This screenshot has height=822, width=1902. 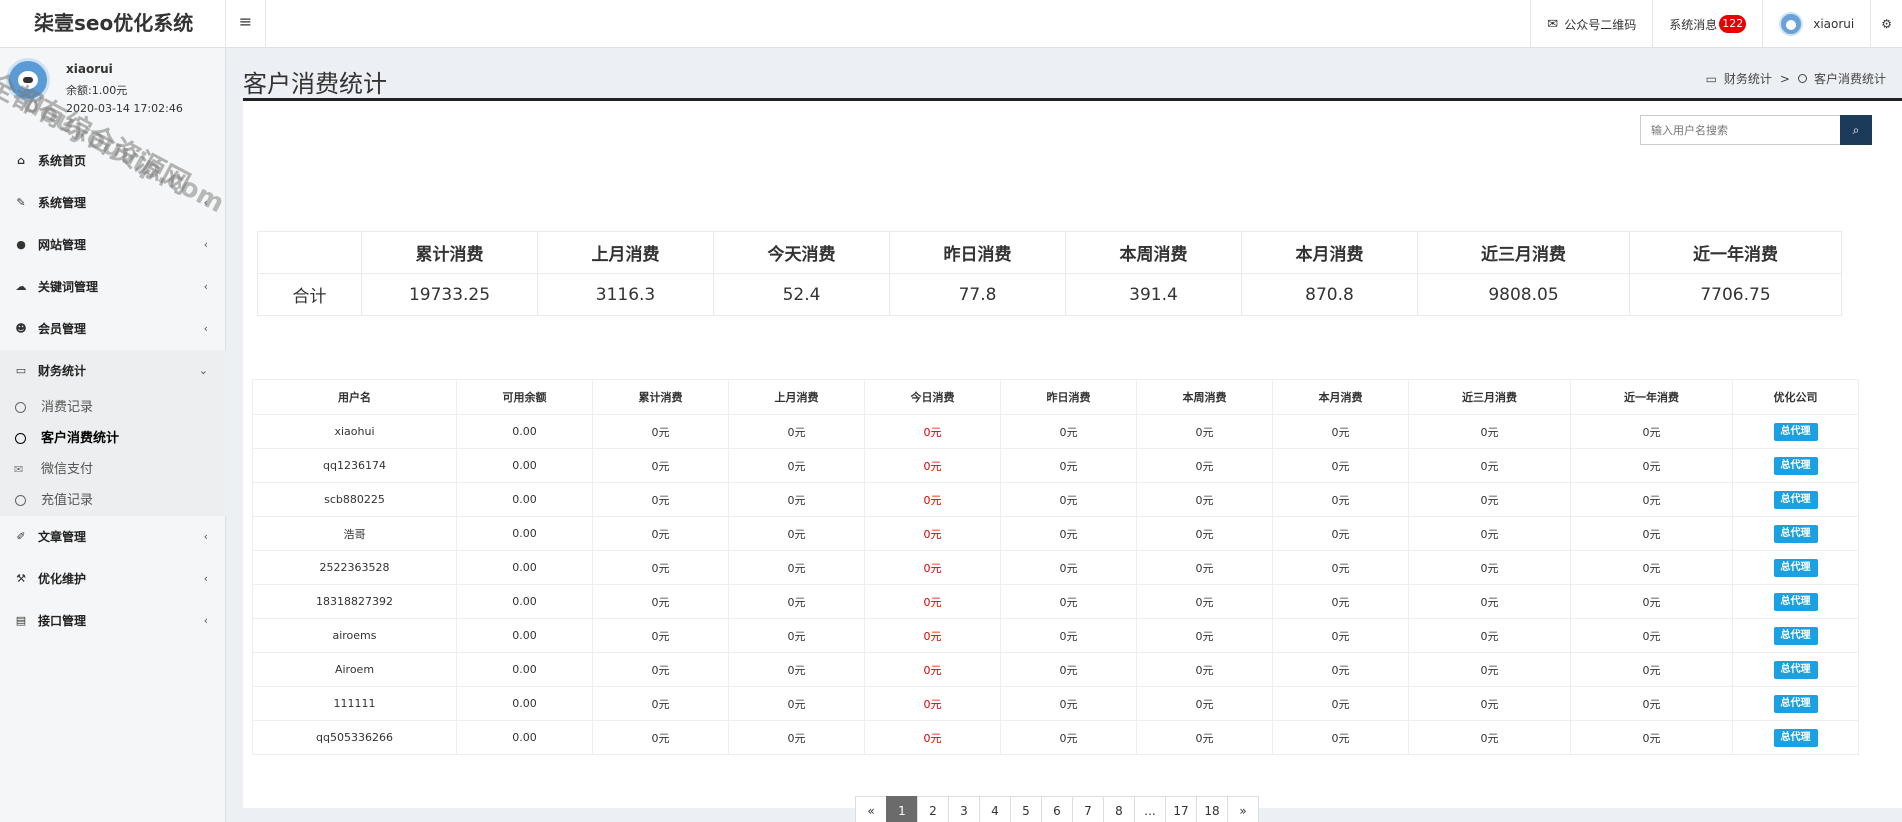 I want to click on sidebar-item-articles: ✐ 文章管理 ‹, so click(x=113, y=537).